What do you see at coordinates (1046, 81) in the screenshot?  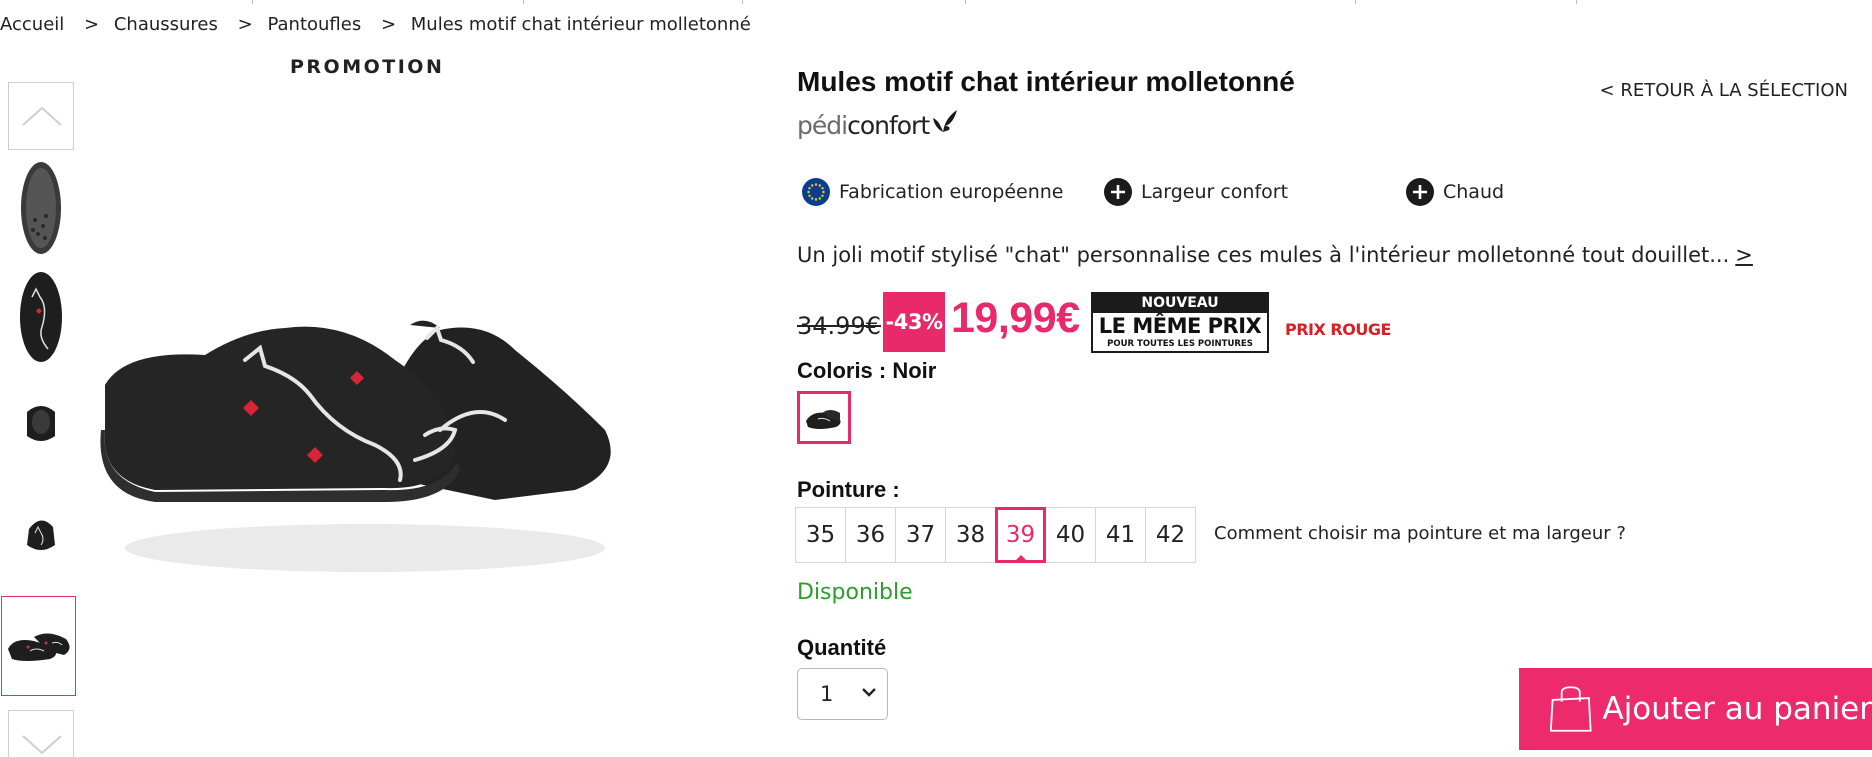 I see `product-title: Mules motif chat intérieur molletonné` at bounding box center [1046, 81].